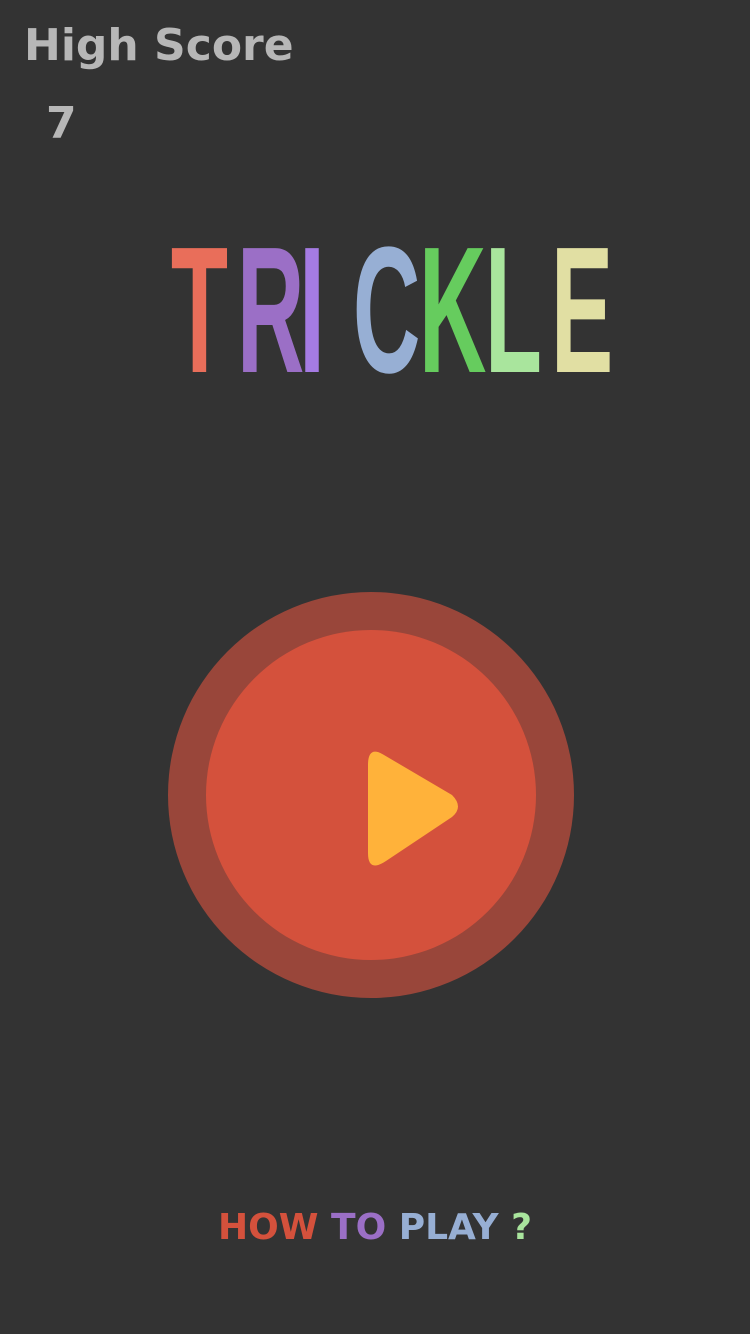  What do you see at coordinates (270, 310) in the screenshot?
I see `title-letter-r: R` at bounding box center [270, 310].